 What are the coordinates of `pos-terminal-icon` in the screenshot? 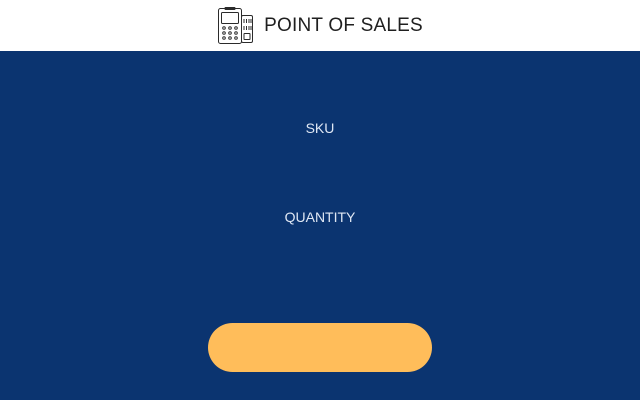 It's located at (236, 25).